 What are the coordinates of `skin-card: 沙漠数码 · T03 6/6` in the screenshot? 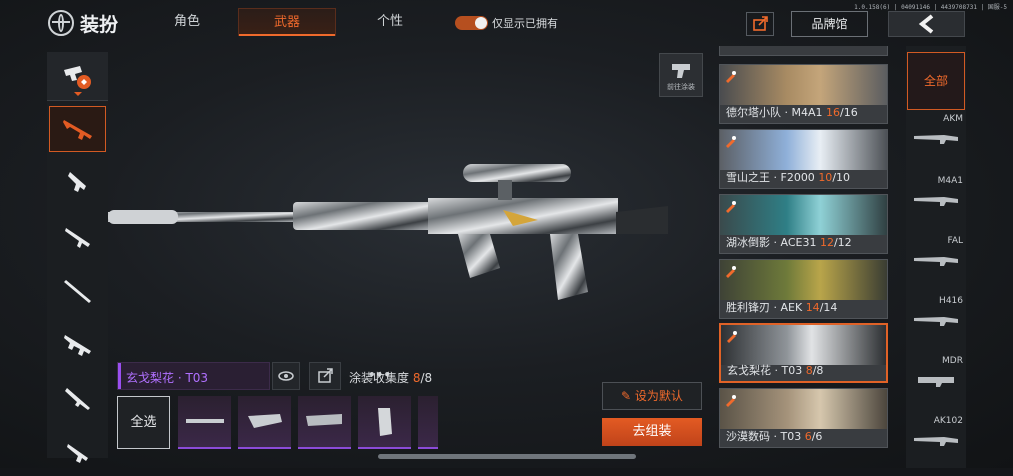 It's located at (803, 418).